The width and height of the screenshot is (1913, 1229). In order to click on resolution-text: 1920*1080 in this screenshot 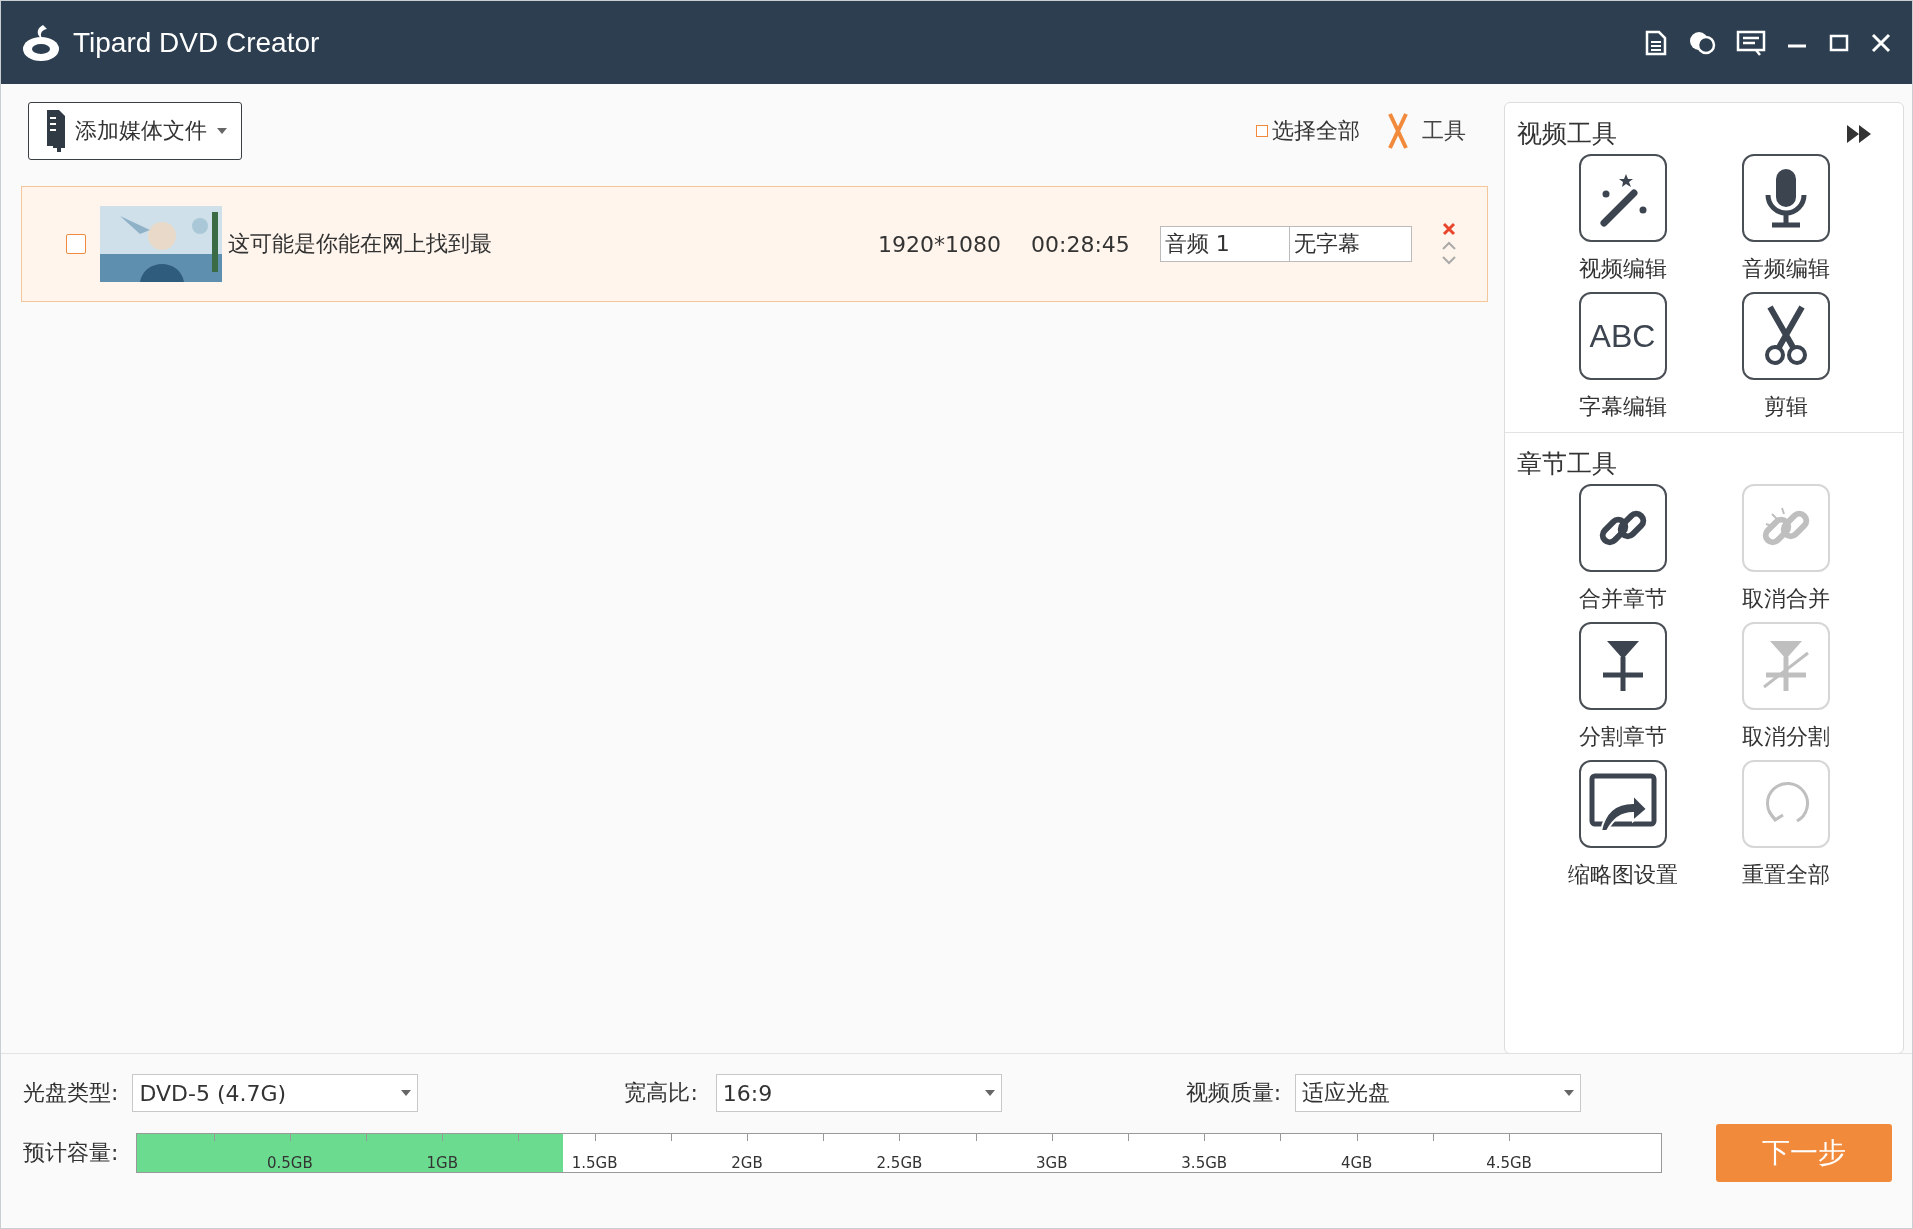, I will do `click(939, 244)`.